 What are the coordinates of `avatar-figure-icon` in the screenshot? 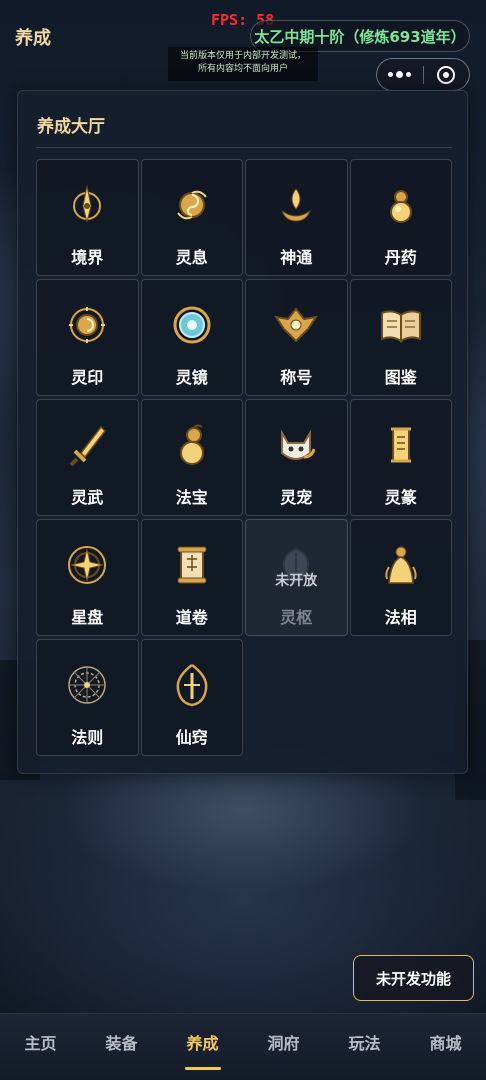 It's located at (401, 565).